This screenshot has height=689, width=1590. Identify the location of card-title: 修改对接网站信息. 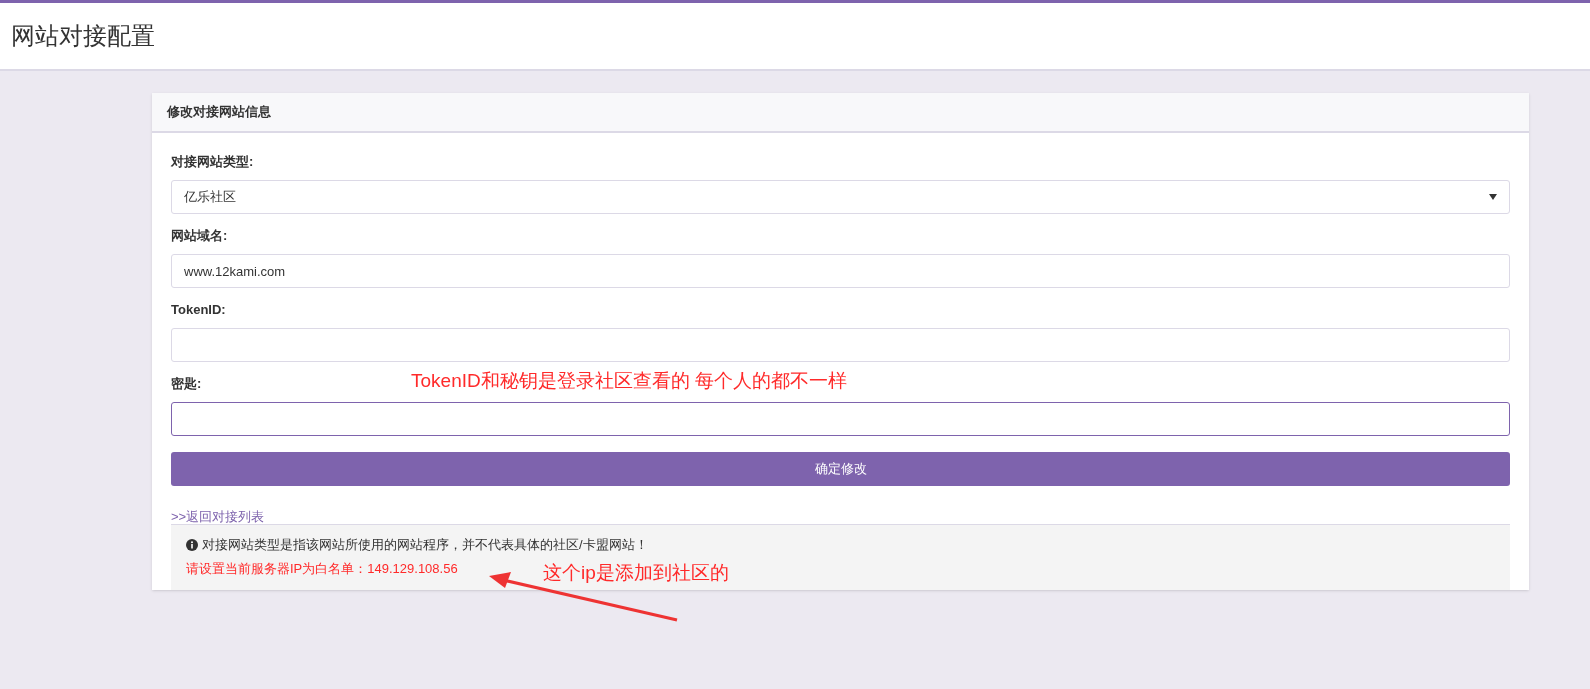
(219, 112).